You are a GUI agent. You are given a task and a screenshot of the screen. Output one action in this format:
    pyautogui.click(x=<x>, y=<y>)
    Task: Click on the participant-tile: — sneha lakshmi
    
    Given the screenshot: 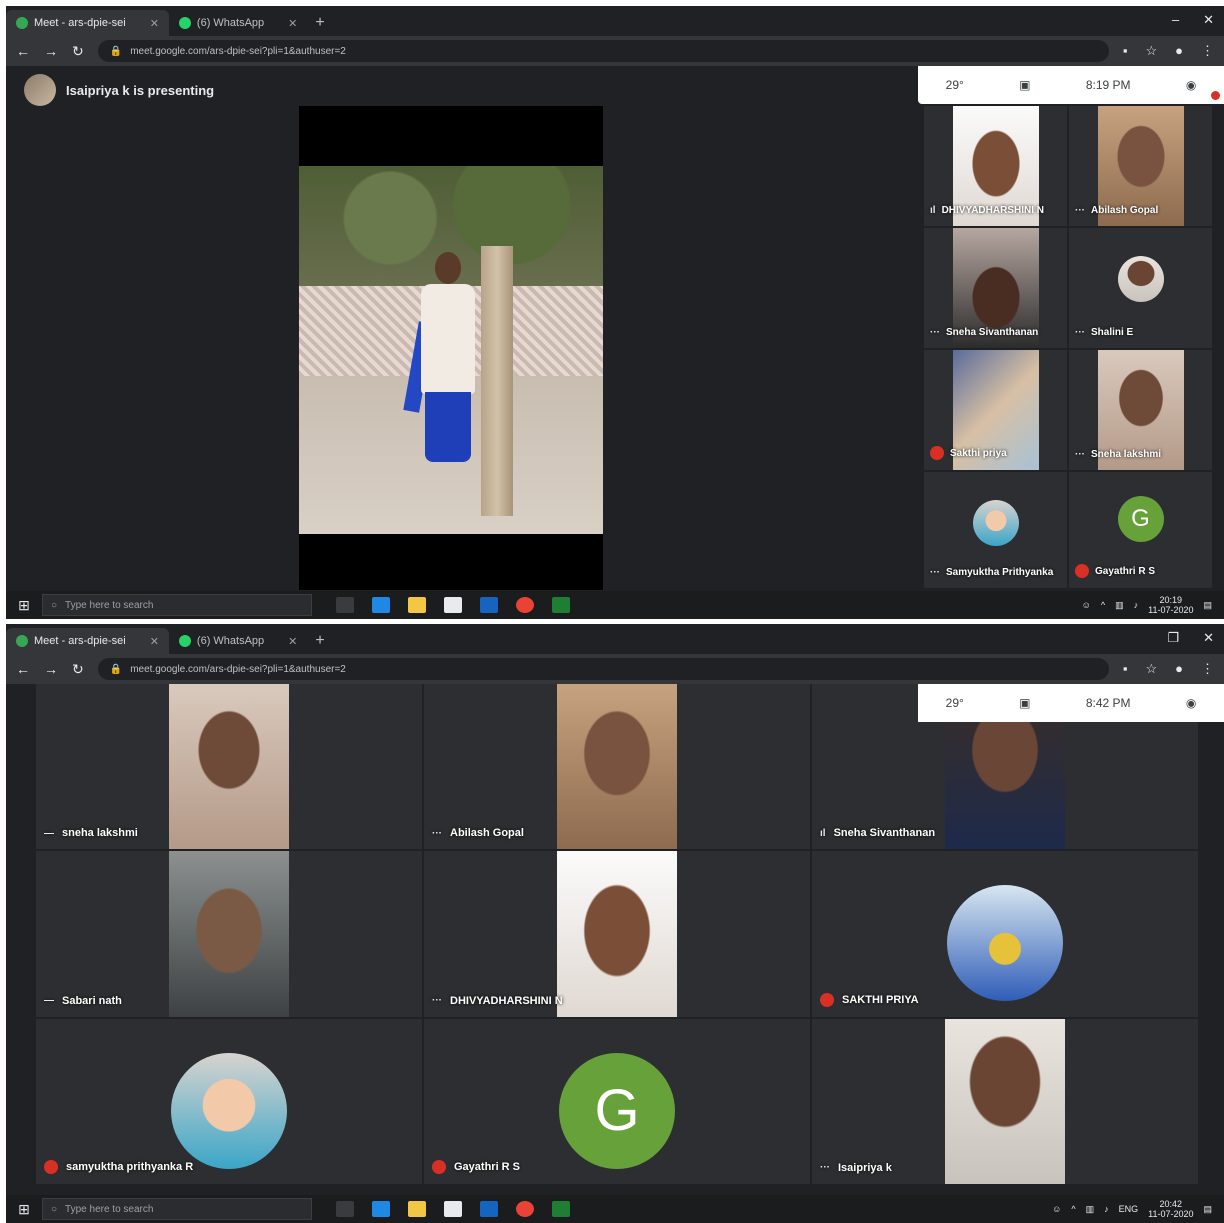 What is the action you would take?
    pyautogui.click(x=229, y=767)
    